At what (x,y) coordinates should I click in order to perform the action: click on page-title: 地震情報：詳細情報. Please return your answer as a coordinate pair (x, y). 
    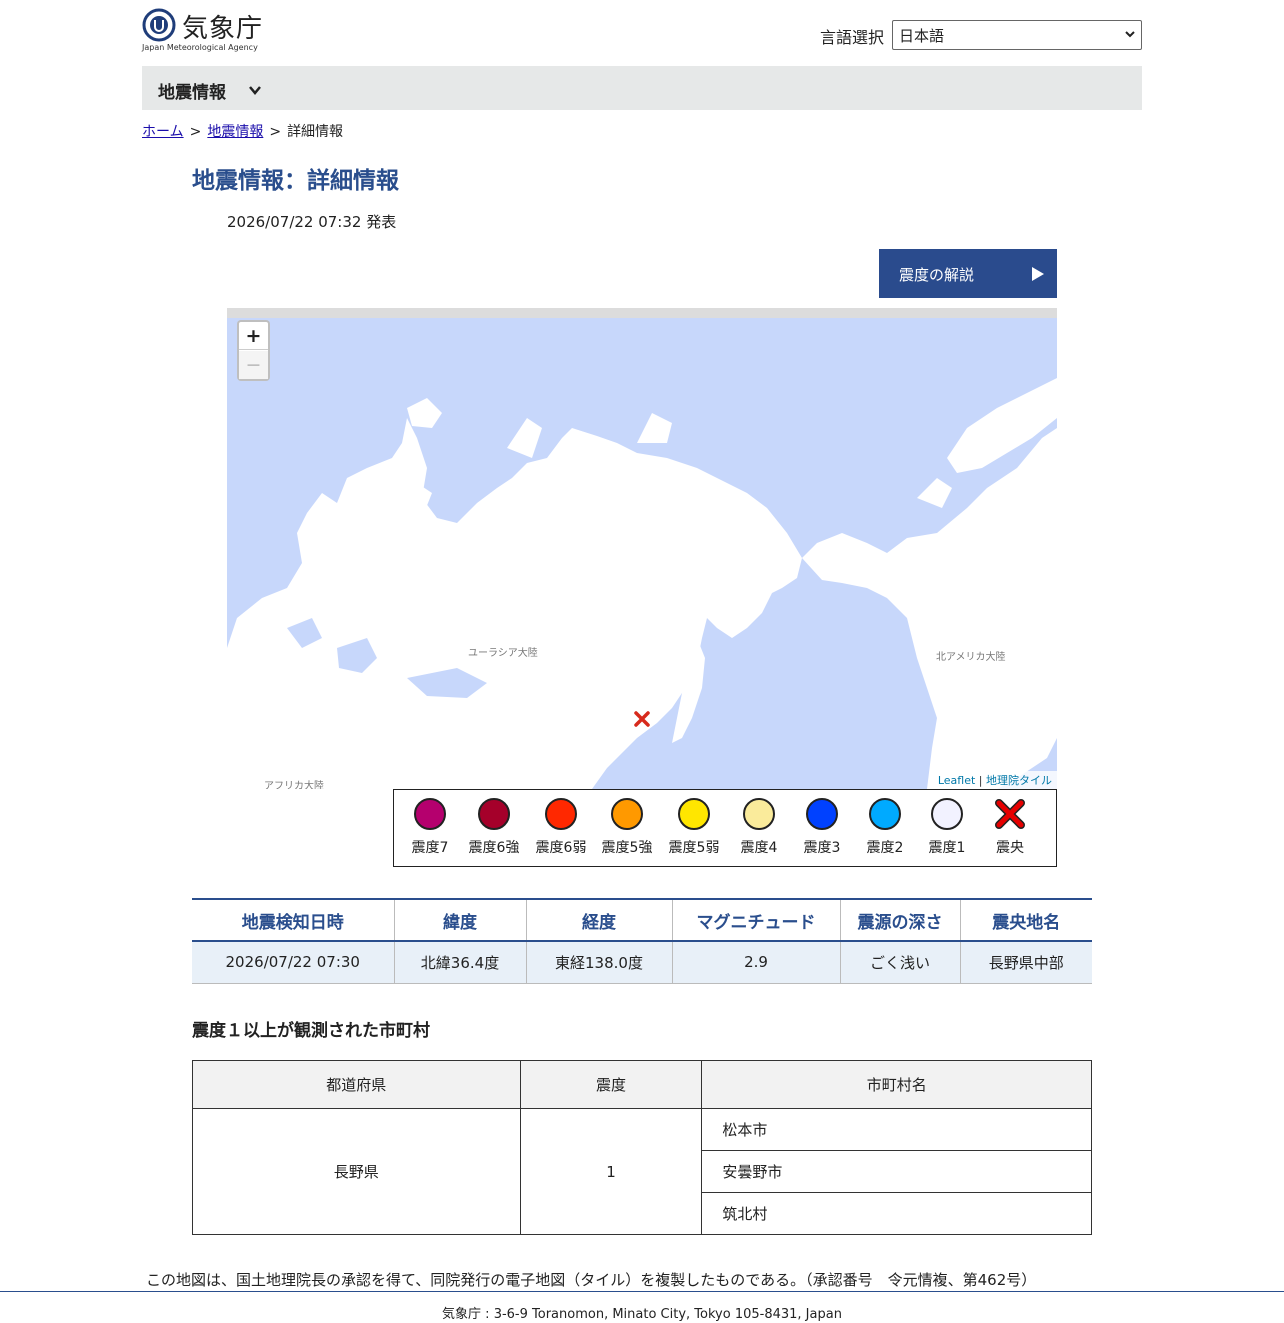
    Looking at the image, I should click on (295, 181).